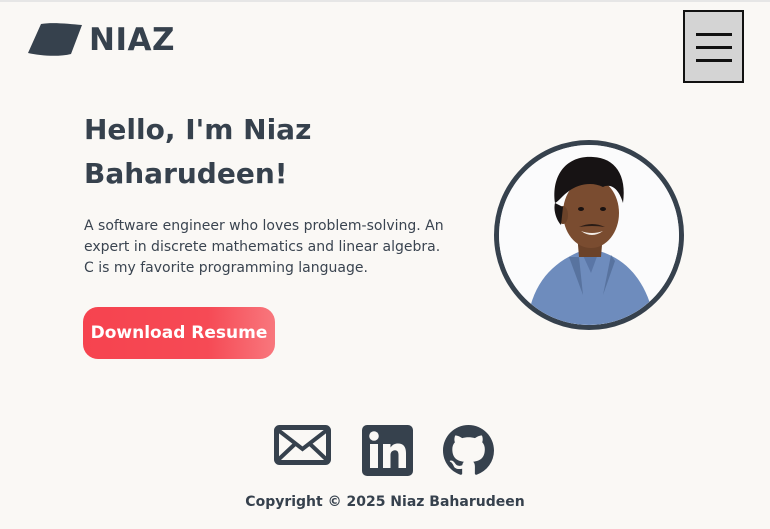  I want to click on logo-icon, so click(55, 40).